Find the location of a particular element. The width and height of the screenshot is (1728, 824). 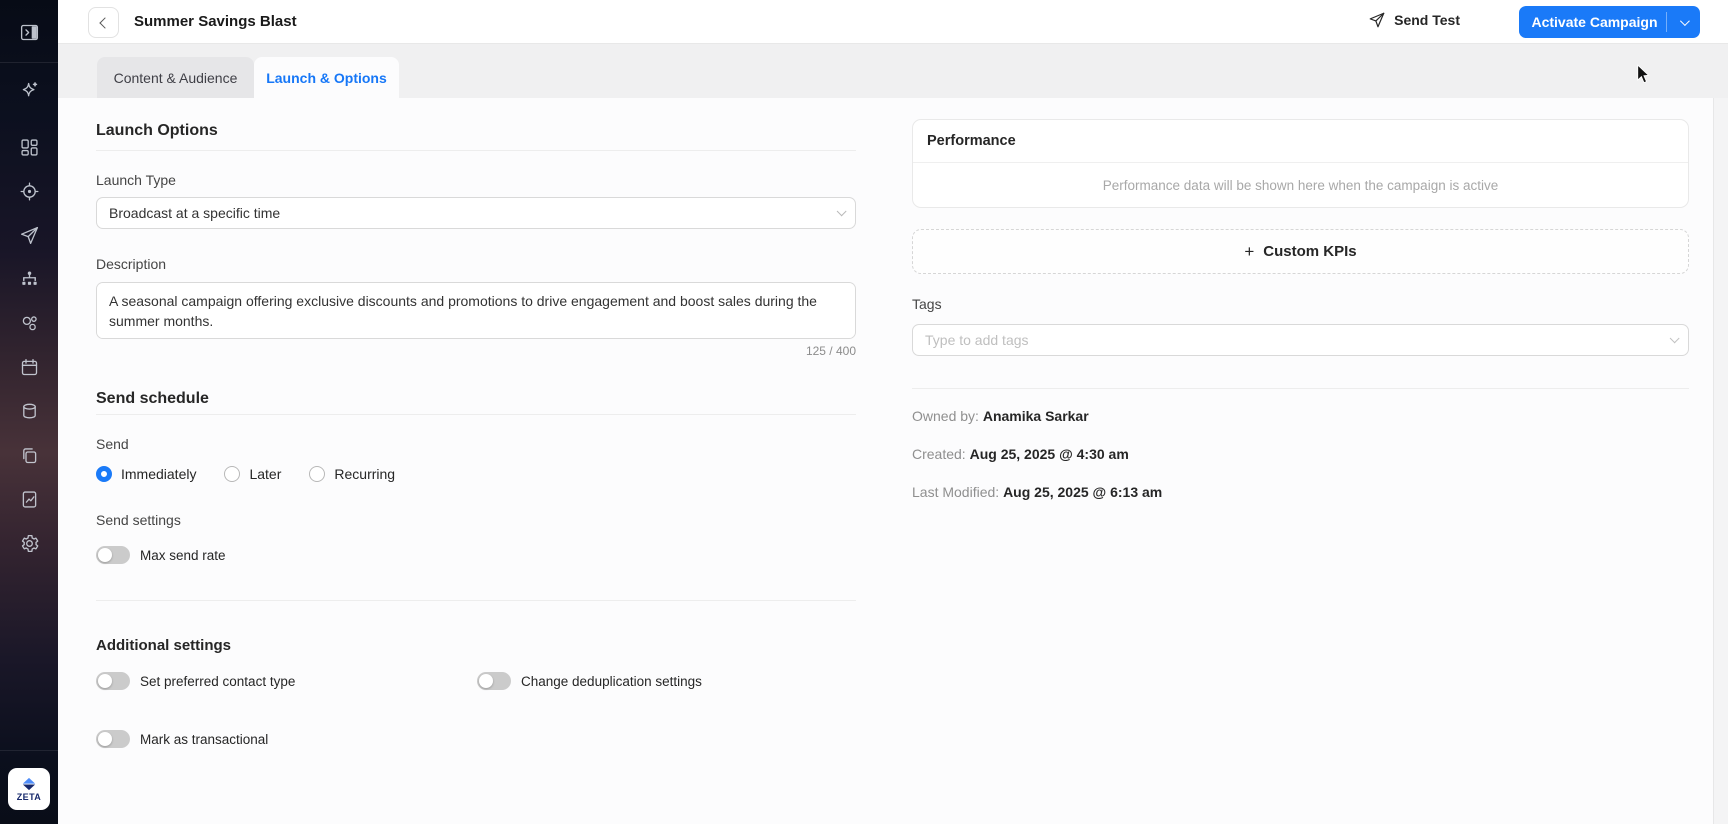

launch-type-label: Launch Type is located at coordinates (136, 180).